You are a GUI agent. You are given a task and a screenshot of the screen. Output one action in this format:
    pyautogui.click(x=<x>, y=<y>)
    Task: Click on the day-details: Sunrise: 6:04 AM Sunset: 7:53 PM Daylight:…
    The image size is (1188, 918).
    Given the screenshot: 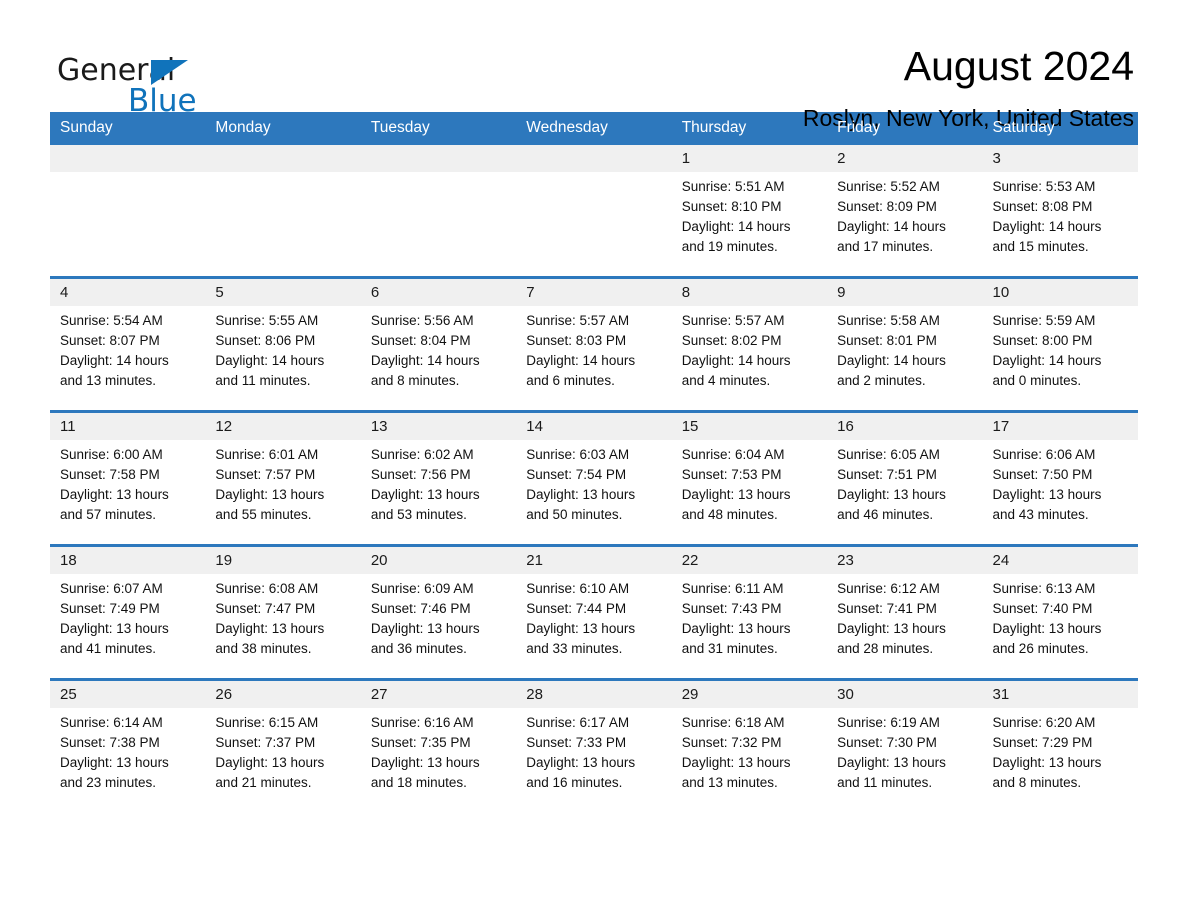 What is the action you would take?
    pyautogui.click(x=749, y=482)
    